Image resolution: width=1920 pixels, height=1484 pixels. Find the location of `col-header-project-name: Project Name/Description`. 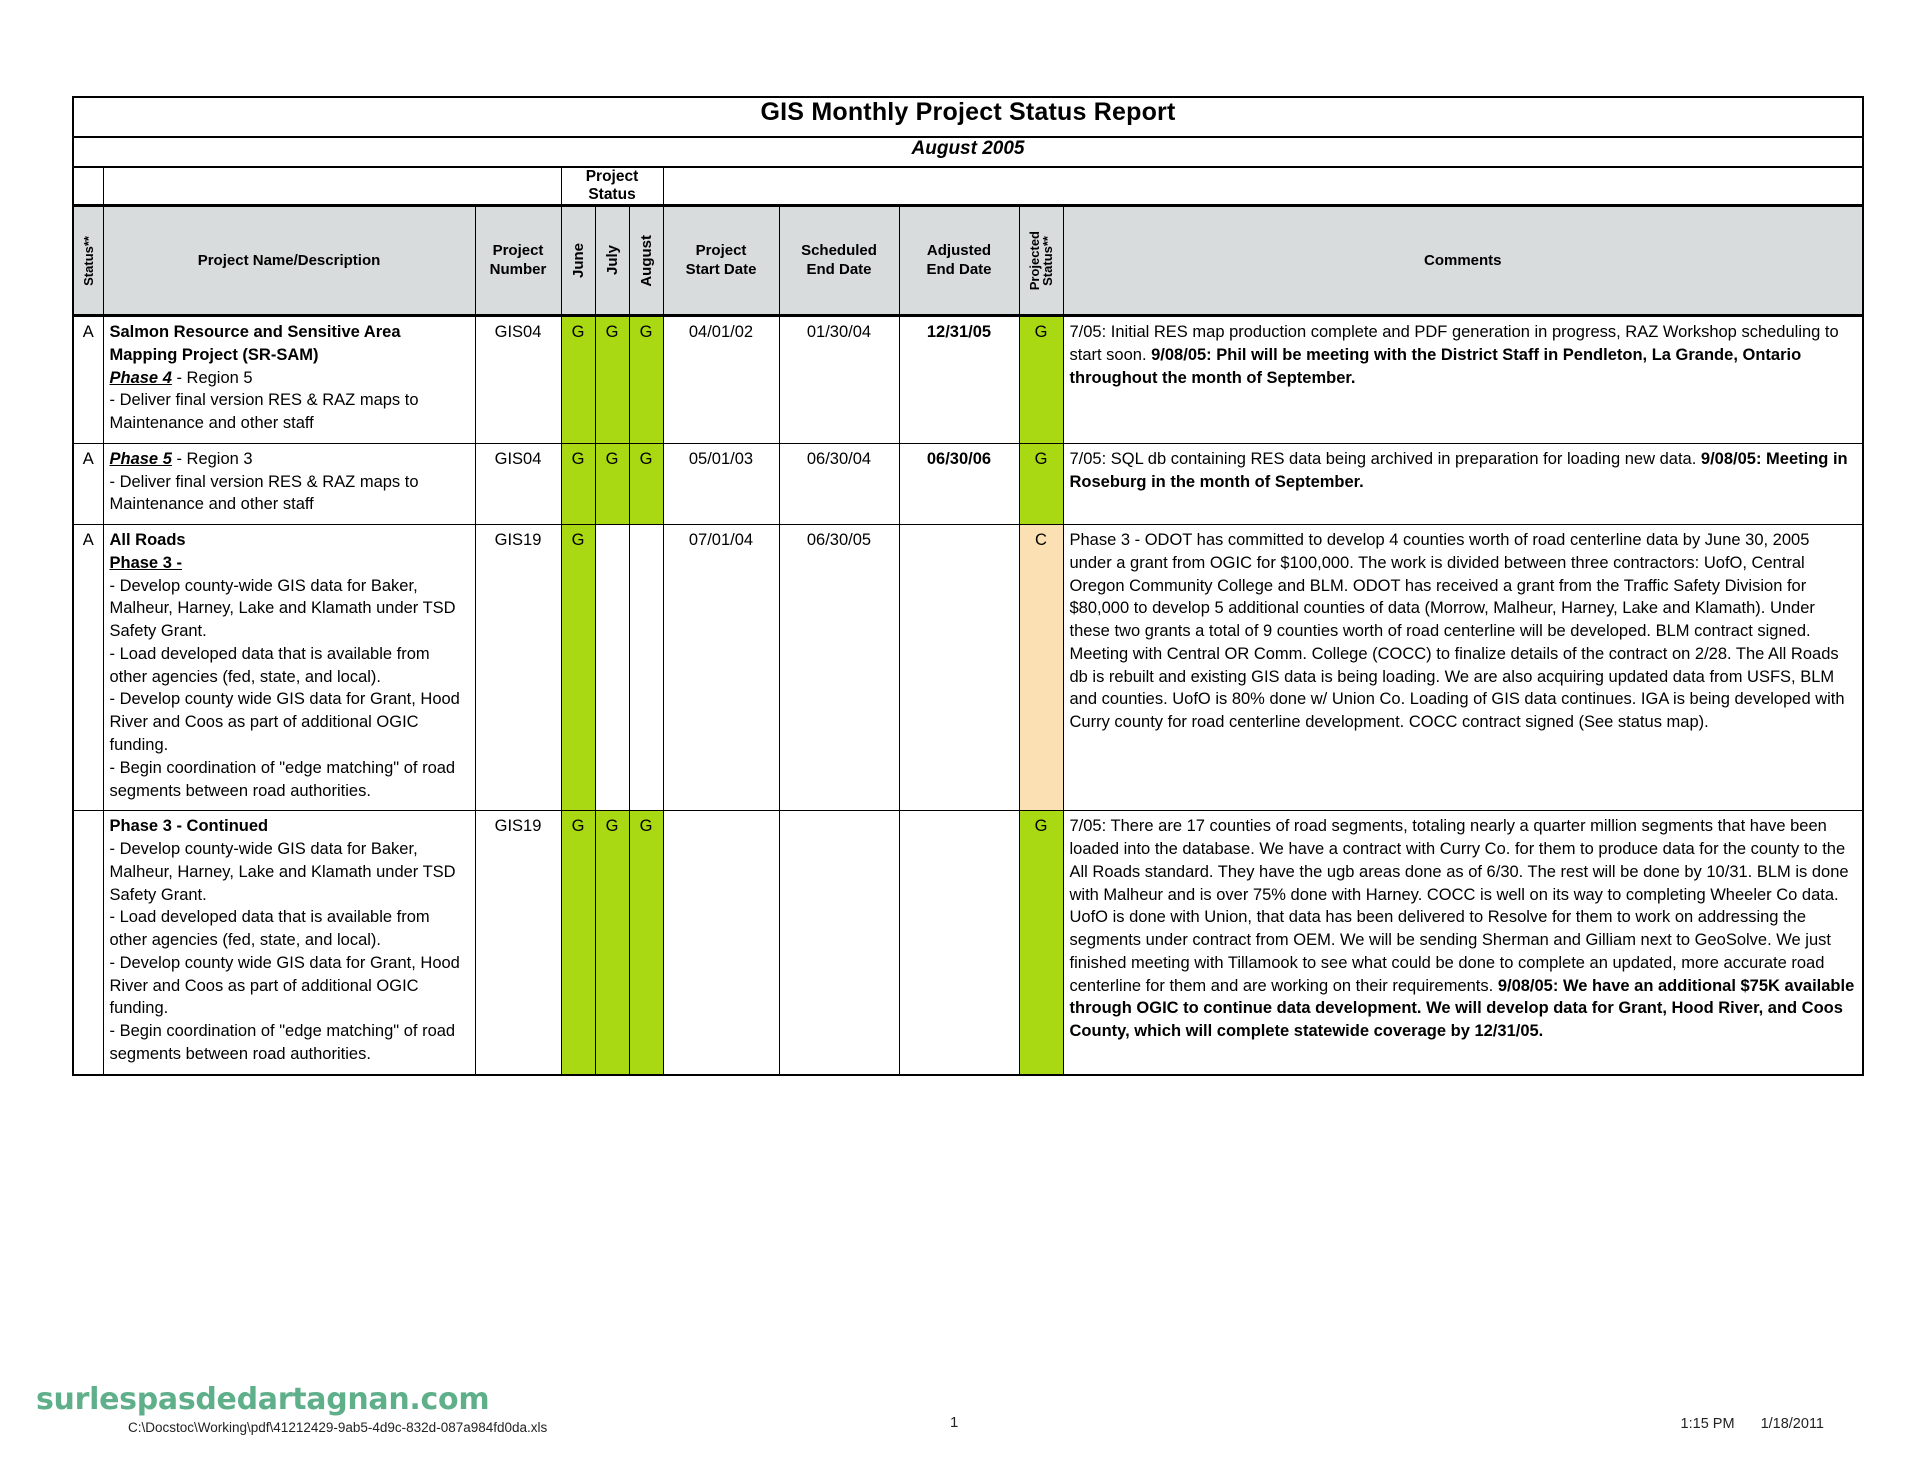

col-header-project-name: Project Name/Description is located at coordinates (289, 261).